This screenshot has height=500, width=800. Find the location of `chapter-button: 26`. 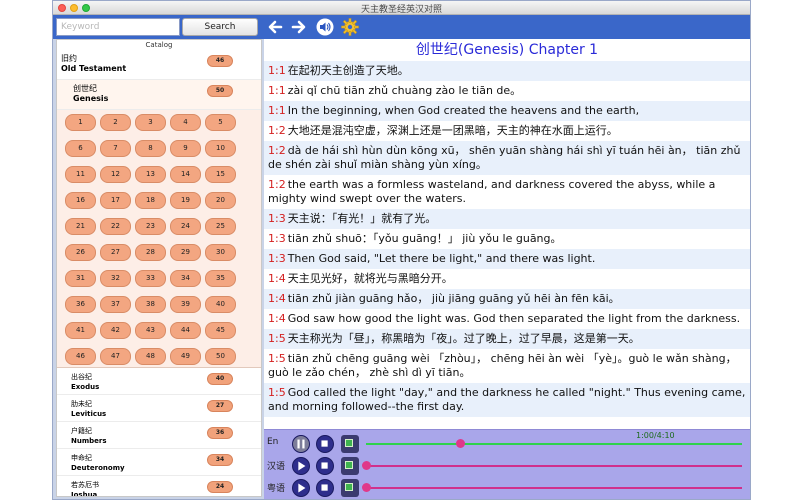

chapter-button: 26 is located at coordinates (80, 252).